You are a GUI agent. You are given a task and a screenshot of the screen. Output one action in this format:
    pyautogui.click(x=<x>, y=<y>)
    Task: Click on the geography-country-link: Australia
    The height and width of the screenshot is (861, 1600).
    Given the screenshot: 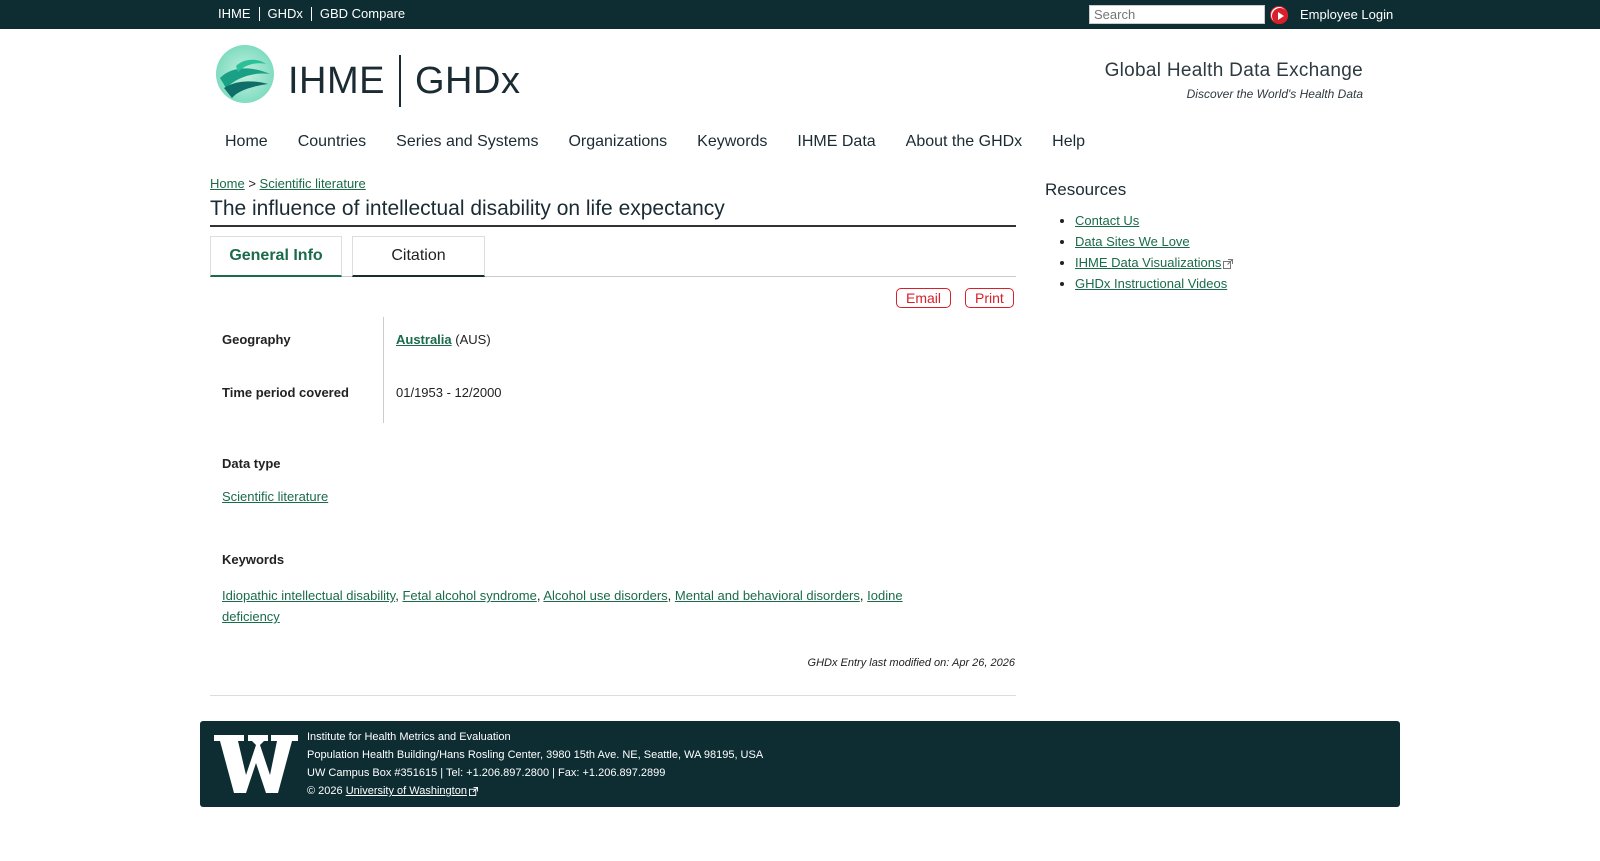 What is the action you would take?
    pyautogui.click(x=424, y=339)
    